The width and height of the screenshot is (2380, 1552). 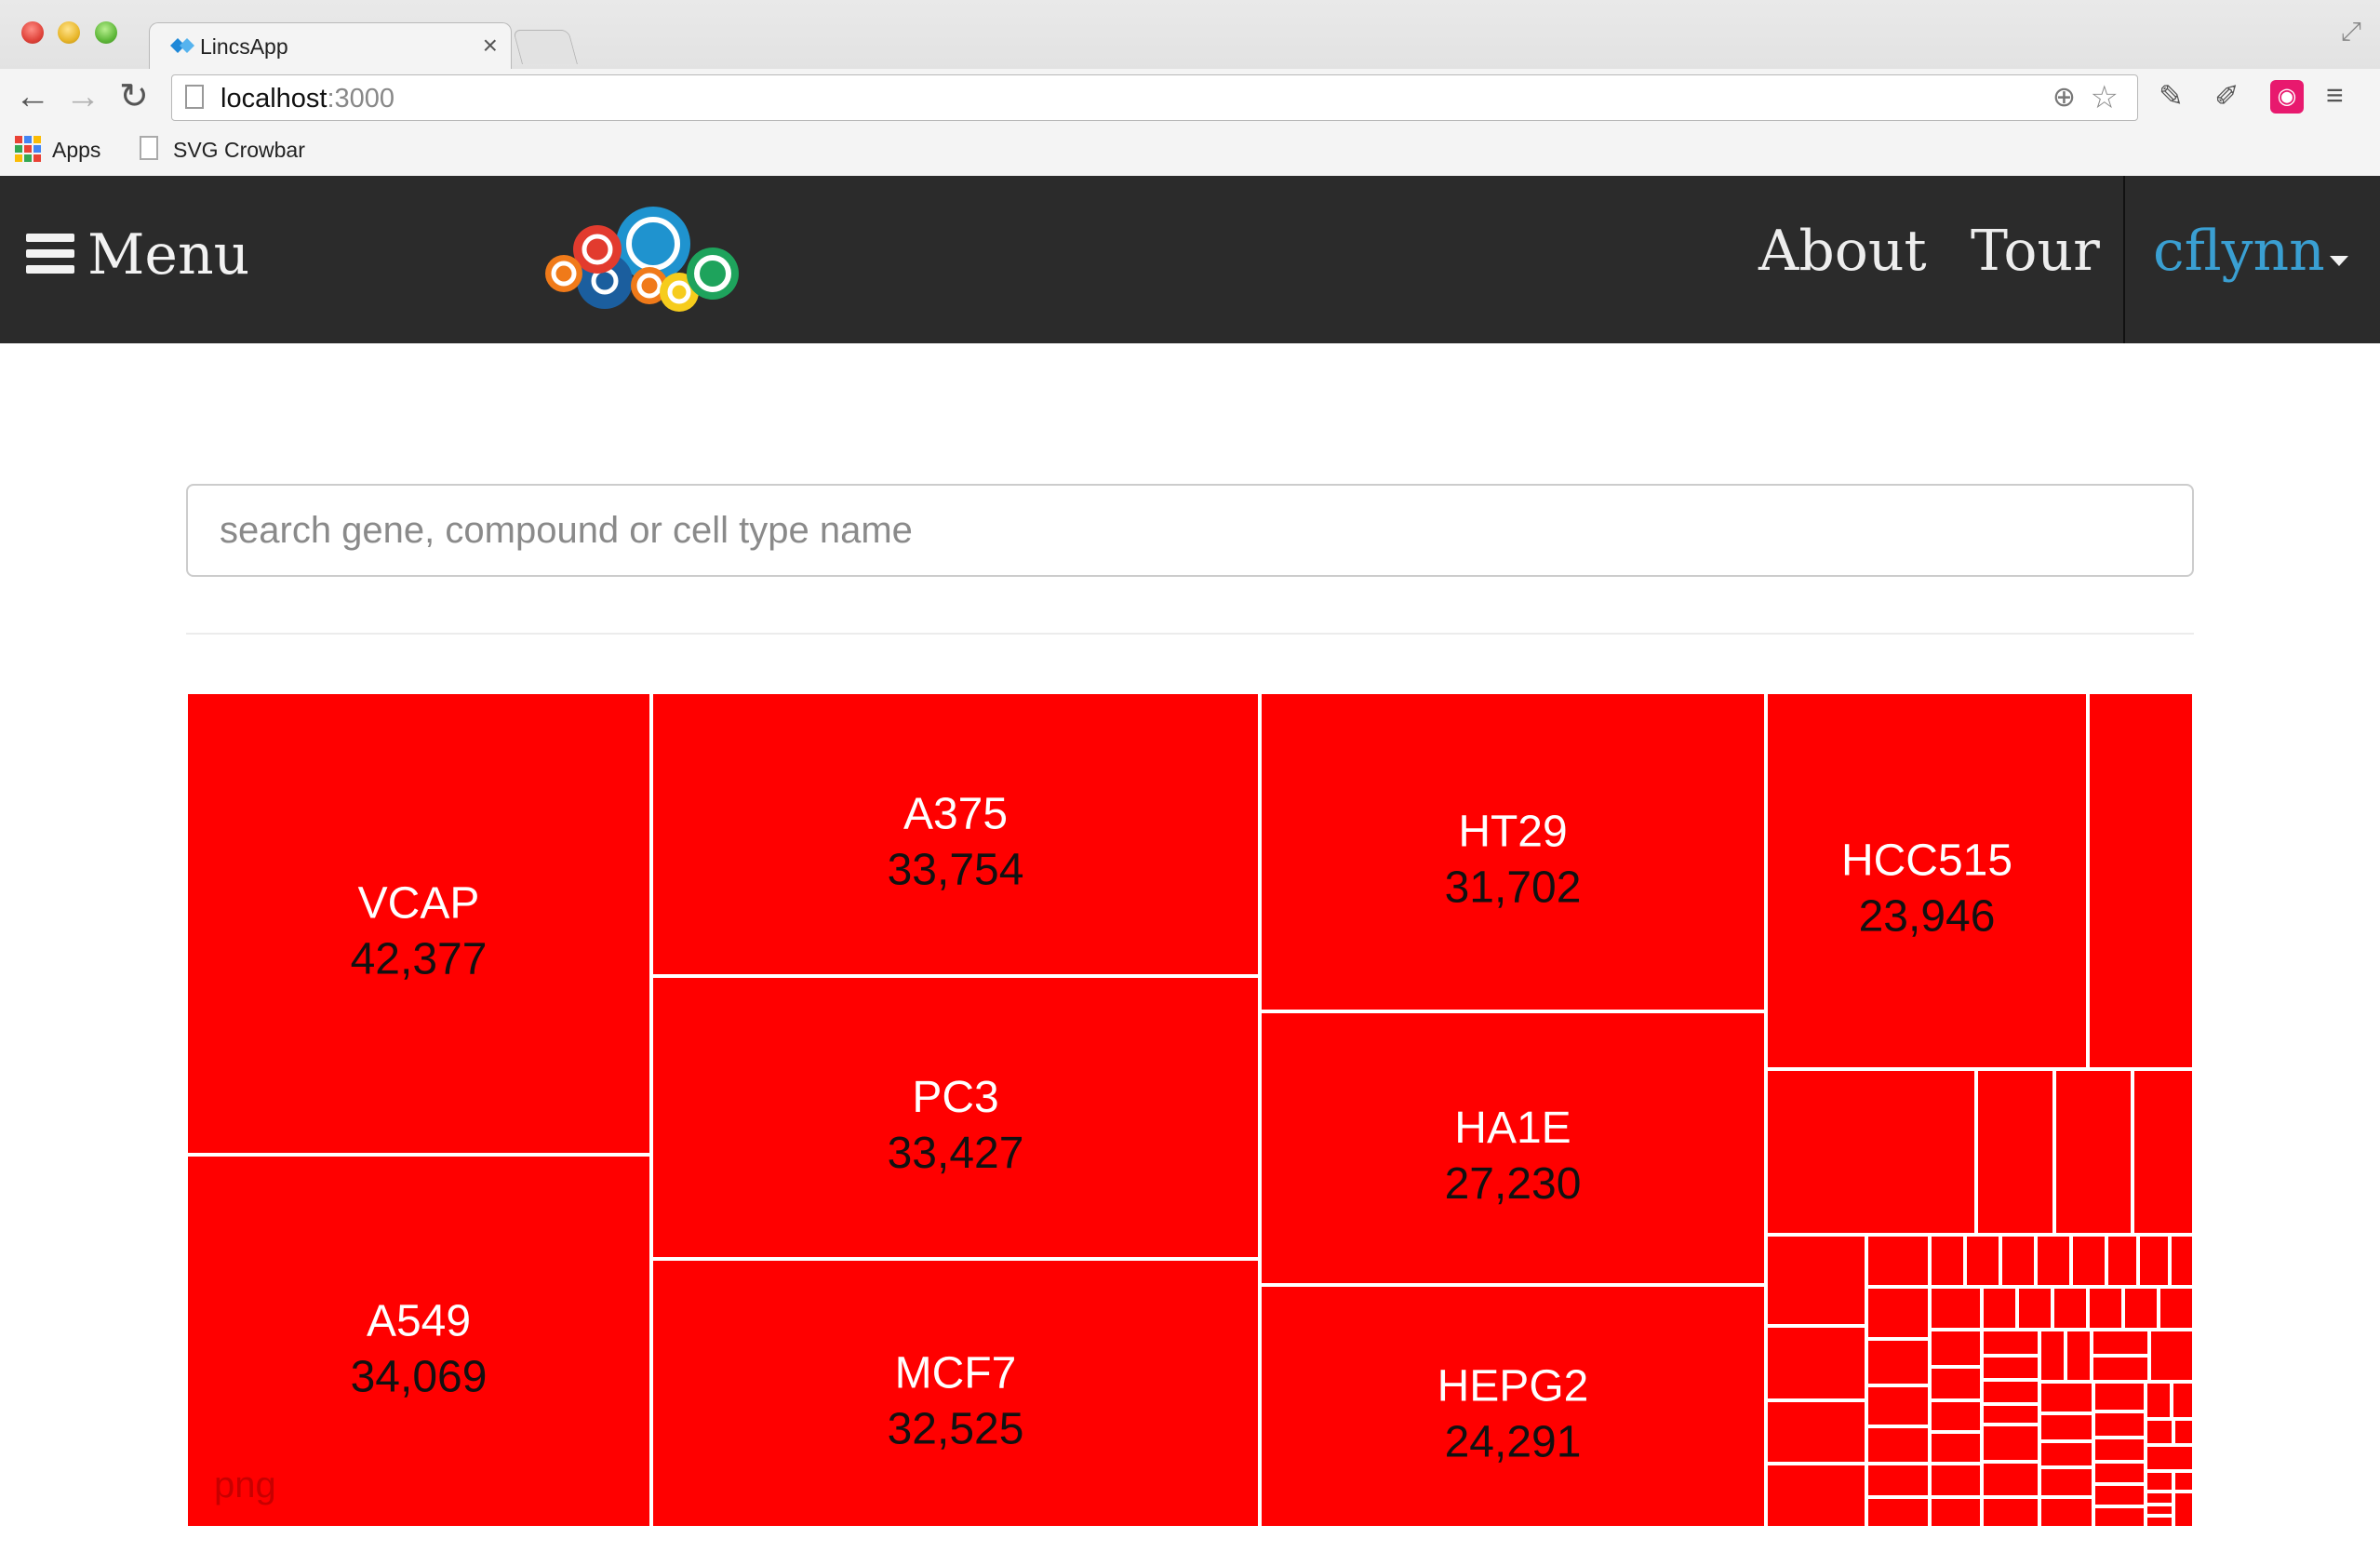 What do you see at coordinates (2351, 32) in the screenshot?
I see `fullscreen-icon: ⤢` at bounding box center [2351, 32].